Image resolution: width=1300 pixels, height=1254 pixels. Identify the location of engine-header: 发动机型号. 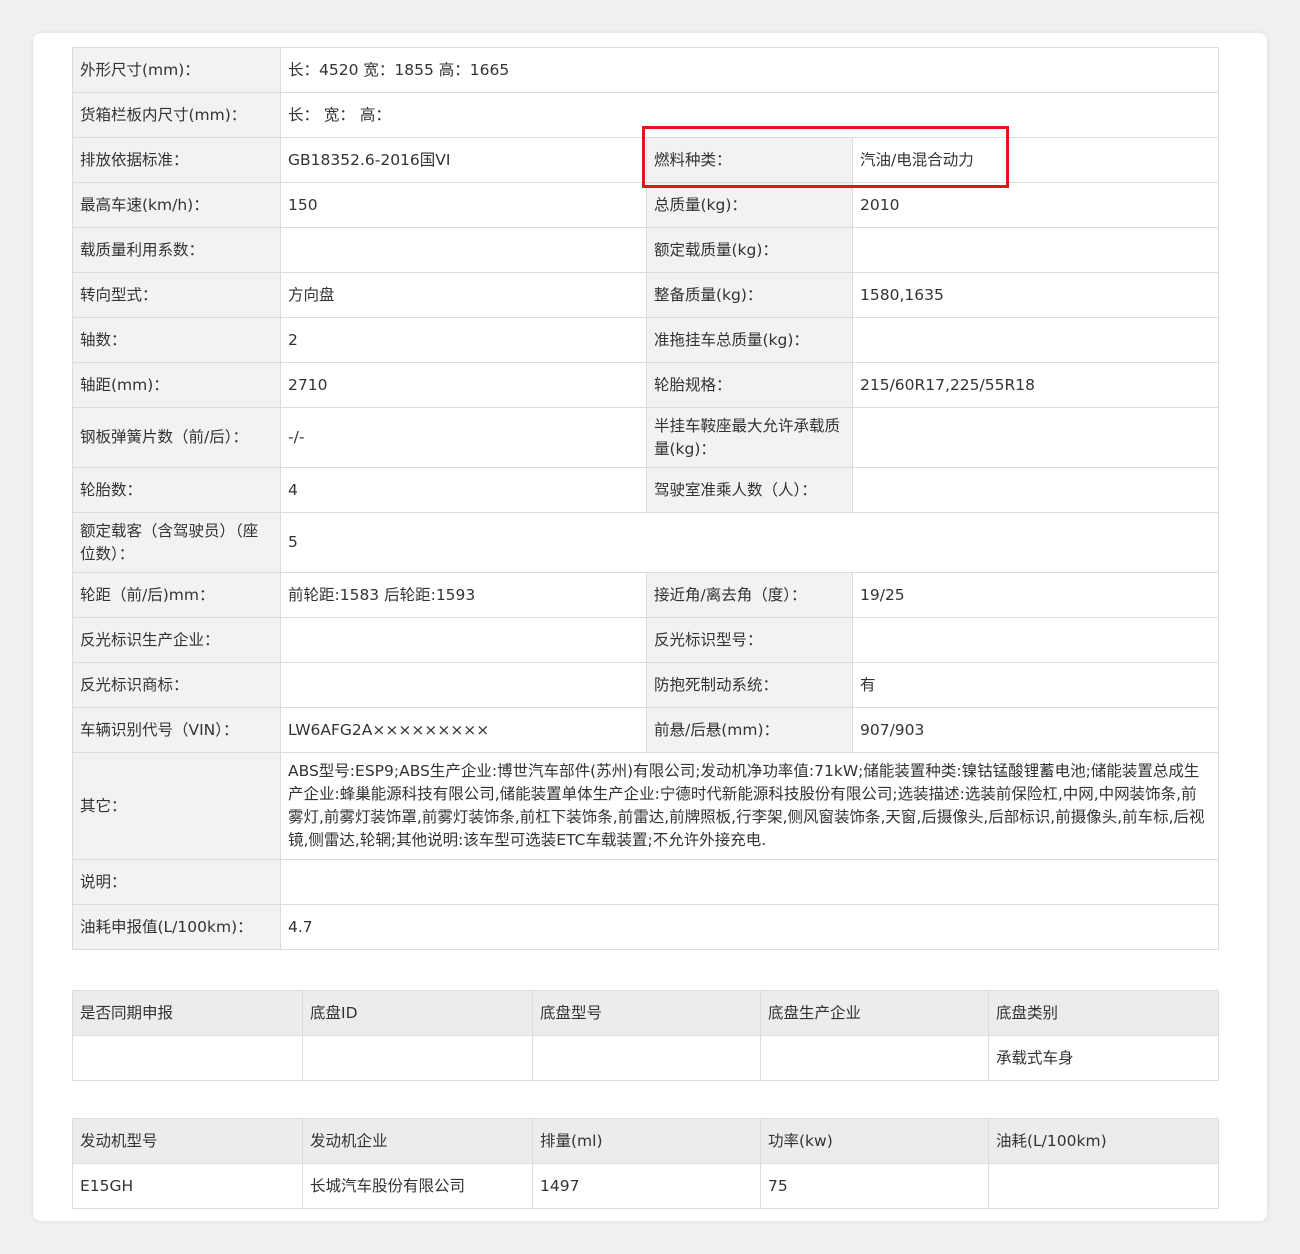
(187, 1141).